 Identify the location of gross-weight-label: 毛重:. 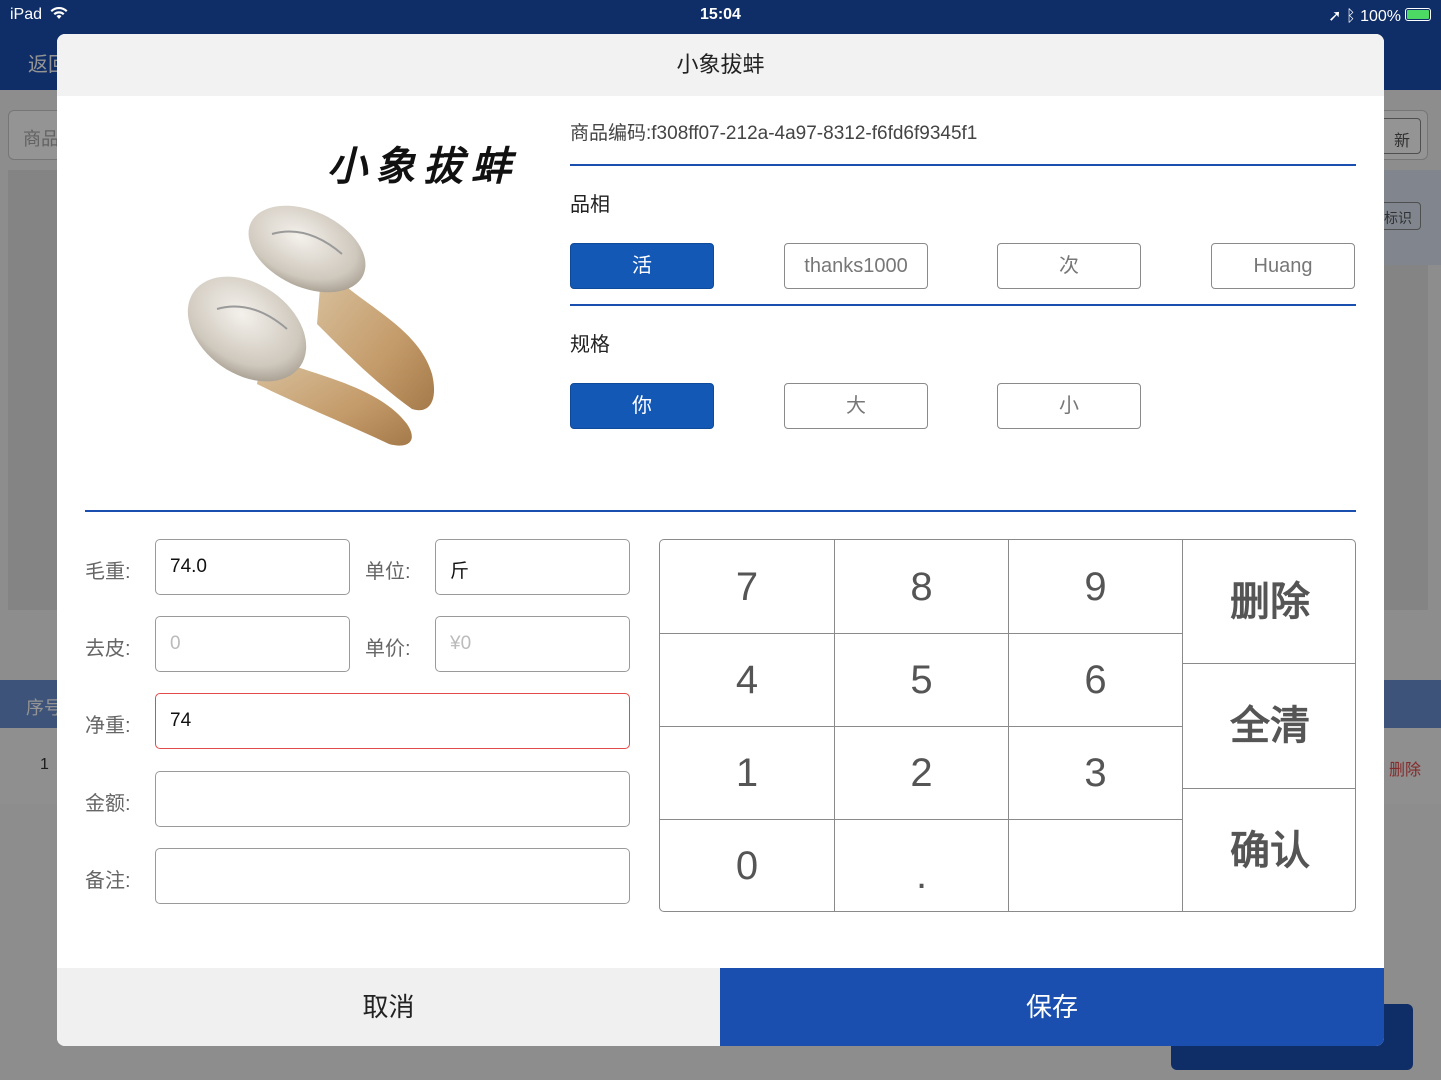
(108, 572).